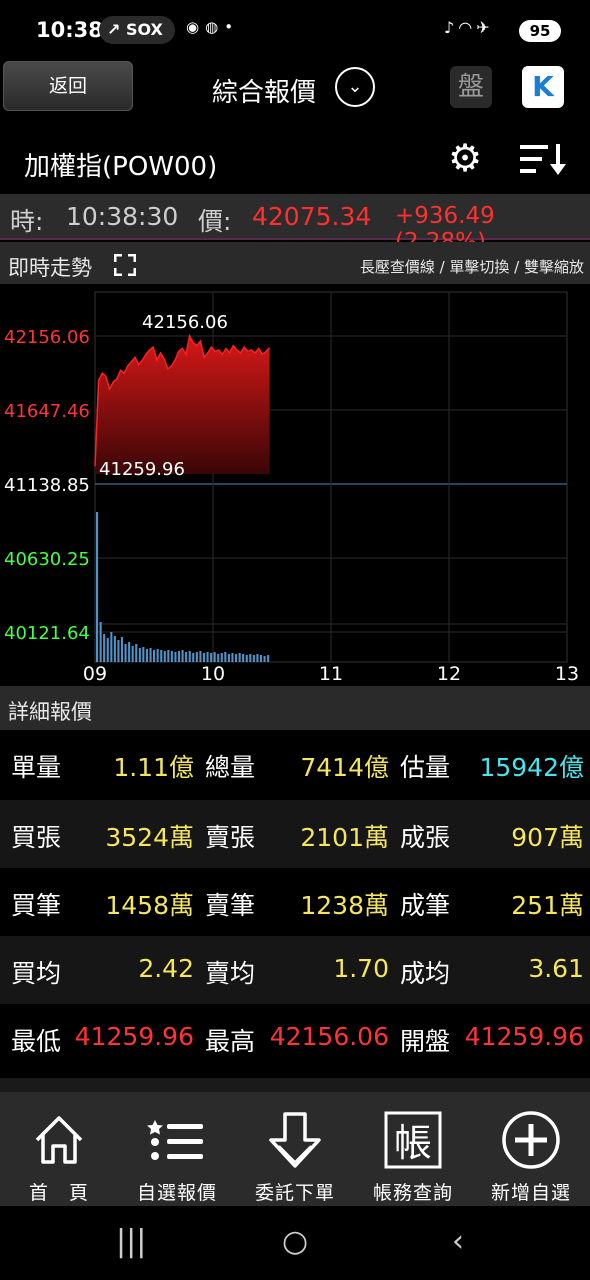 This screenshot has width=590, height=1280. I want to click on symbol-name: 加權指(POW00), so click(120, 164).